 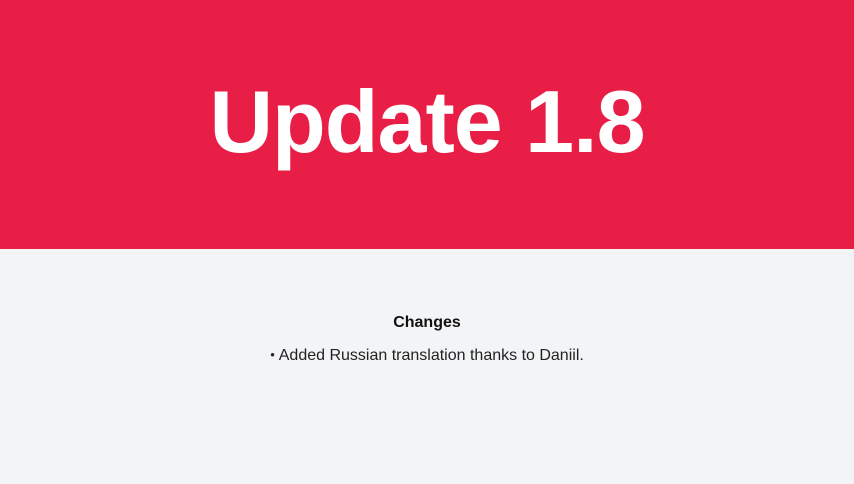 I want to click on update-title: Update 1.8, so click(x=427, y=121).